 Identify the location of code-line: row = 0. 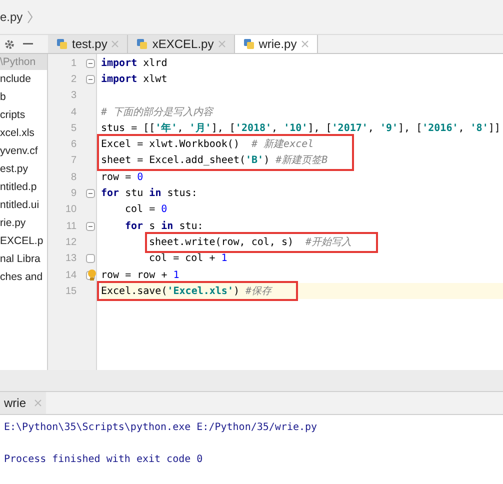
(122, 177).